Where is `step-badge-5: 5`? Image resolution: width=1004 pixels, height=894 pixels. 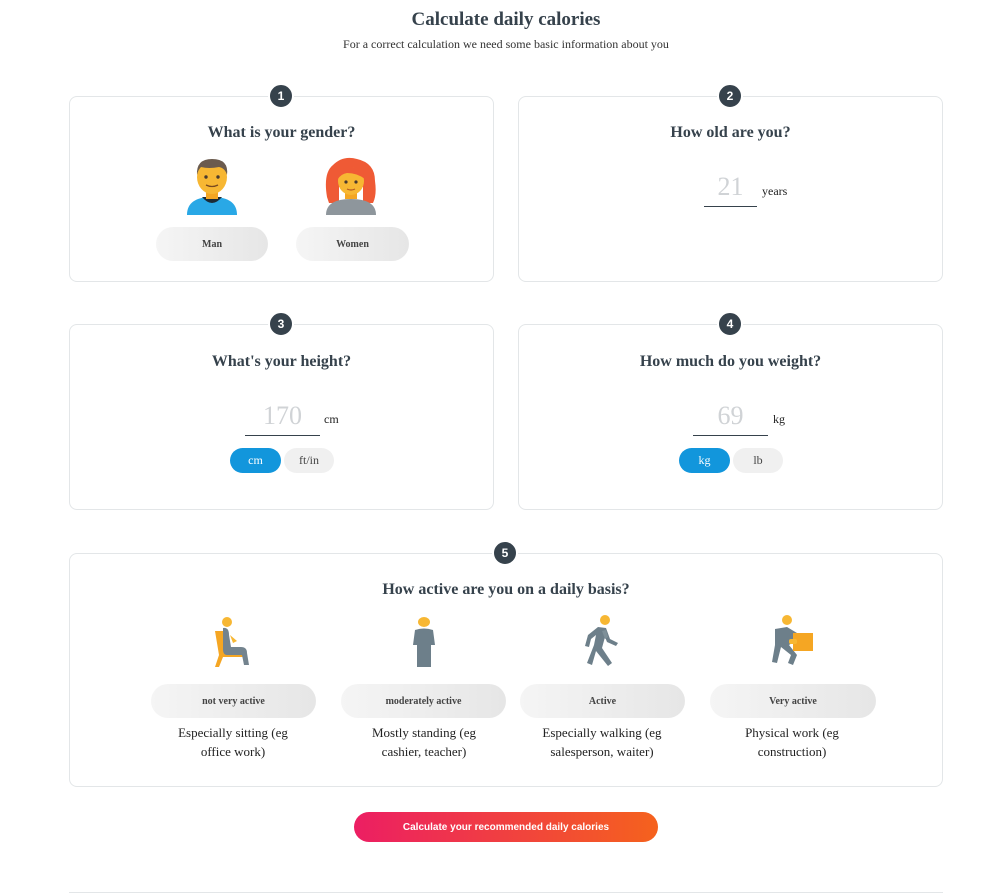
step-badge-5: 5 is located at coordinates (505, 553).